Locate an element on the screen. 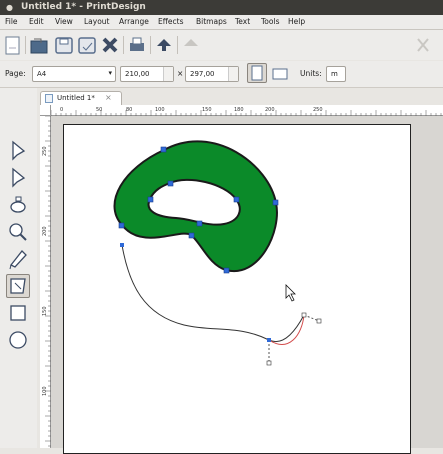 The width and height of the screenshot is (443, 454). horizontal-ruler-ticks: 0 50 80 100 150 180 200 250 is located at coordinates (246, 111).